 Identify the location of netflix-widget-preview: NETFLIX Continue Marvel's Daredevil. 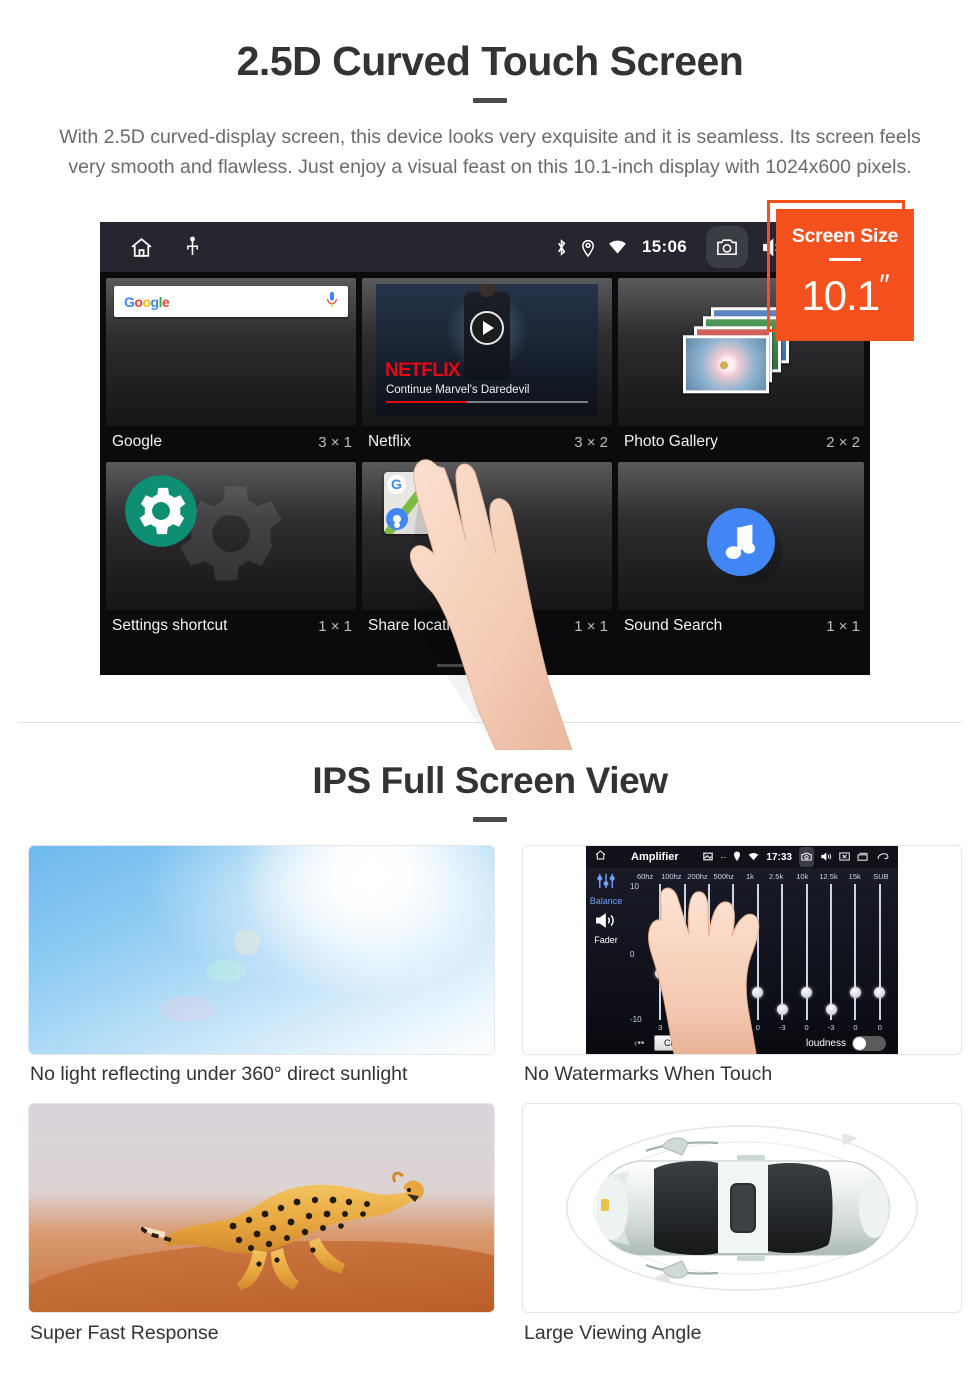
(486, 352).